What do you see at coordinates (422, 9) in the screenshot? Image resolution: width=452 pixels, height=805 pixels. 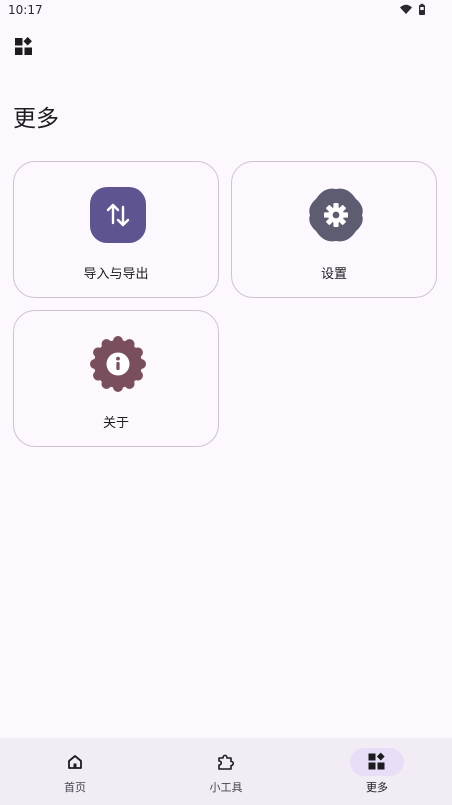 I see `battery-icon` at bounding box center [422, 9].